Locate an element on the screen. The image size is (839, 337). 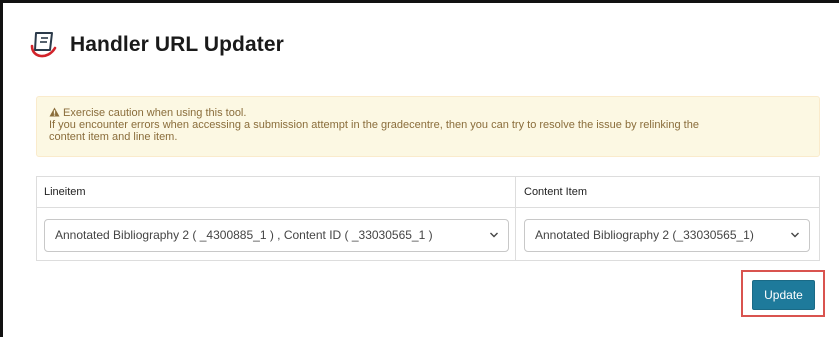
page-header: Handler URL Updater is located at coordinates (156, 45).